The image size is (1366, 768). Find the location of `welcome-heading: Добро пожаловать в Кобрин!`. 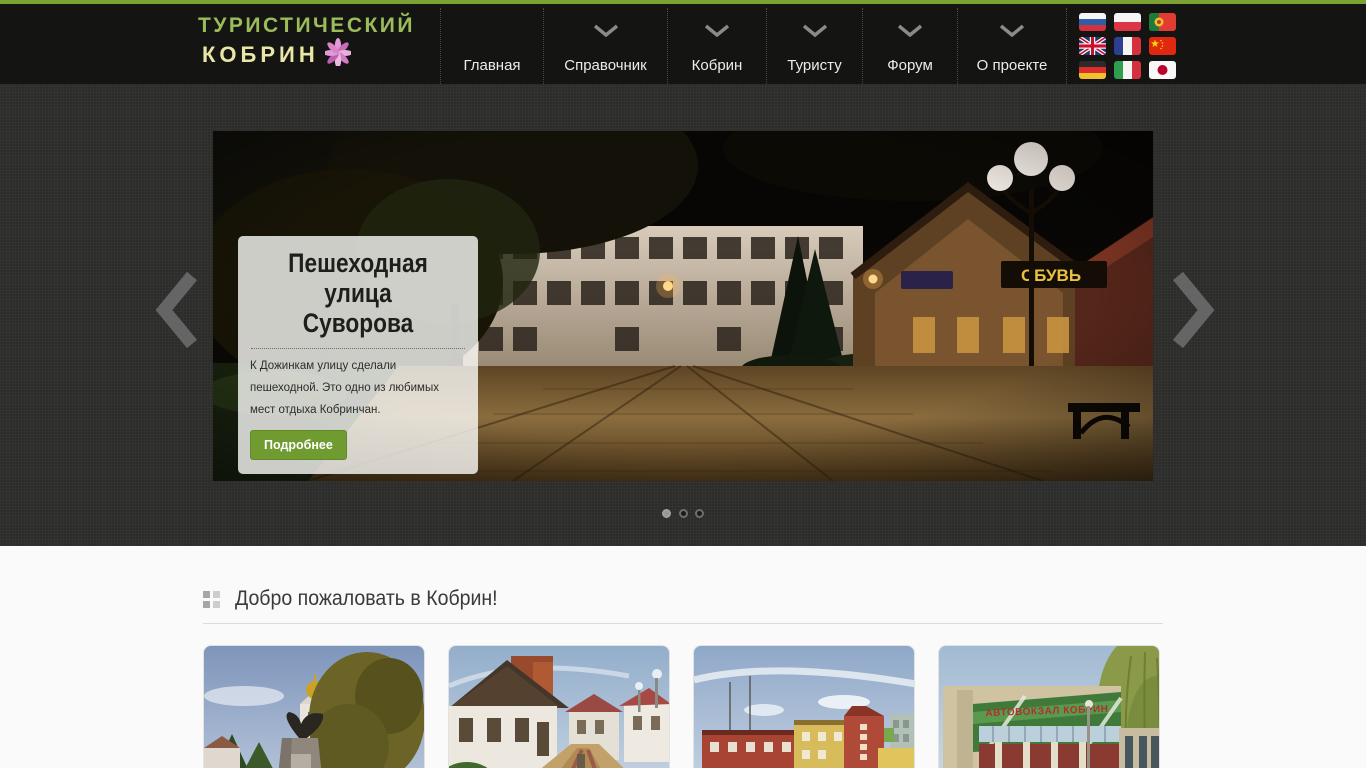

welcome-heading: Добро пожаловать в Кобрин! is located at coordinates (366, 598).